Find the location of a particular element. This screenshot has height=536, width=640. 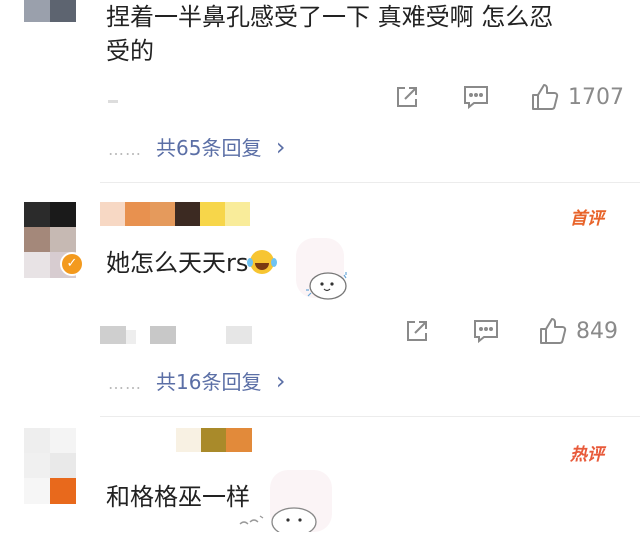

view-replies-link: …… 共16条回复 › is located at coordinates (196, 380).